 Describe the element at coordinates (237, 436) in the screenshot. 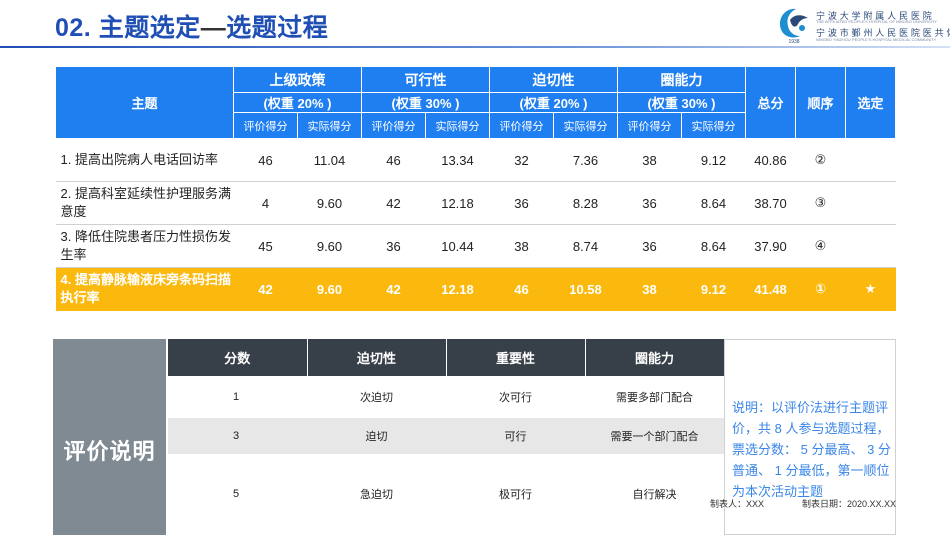

I see `eval-score-cell: 3` at that location.